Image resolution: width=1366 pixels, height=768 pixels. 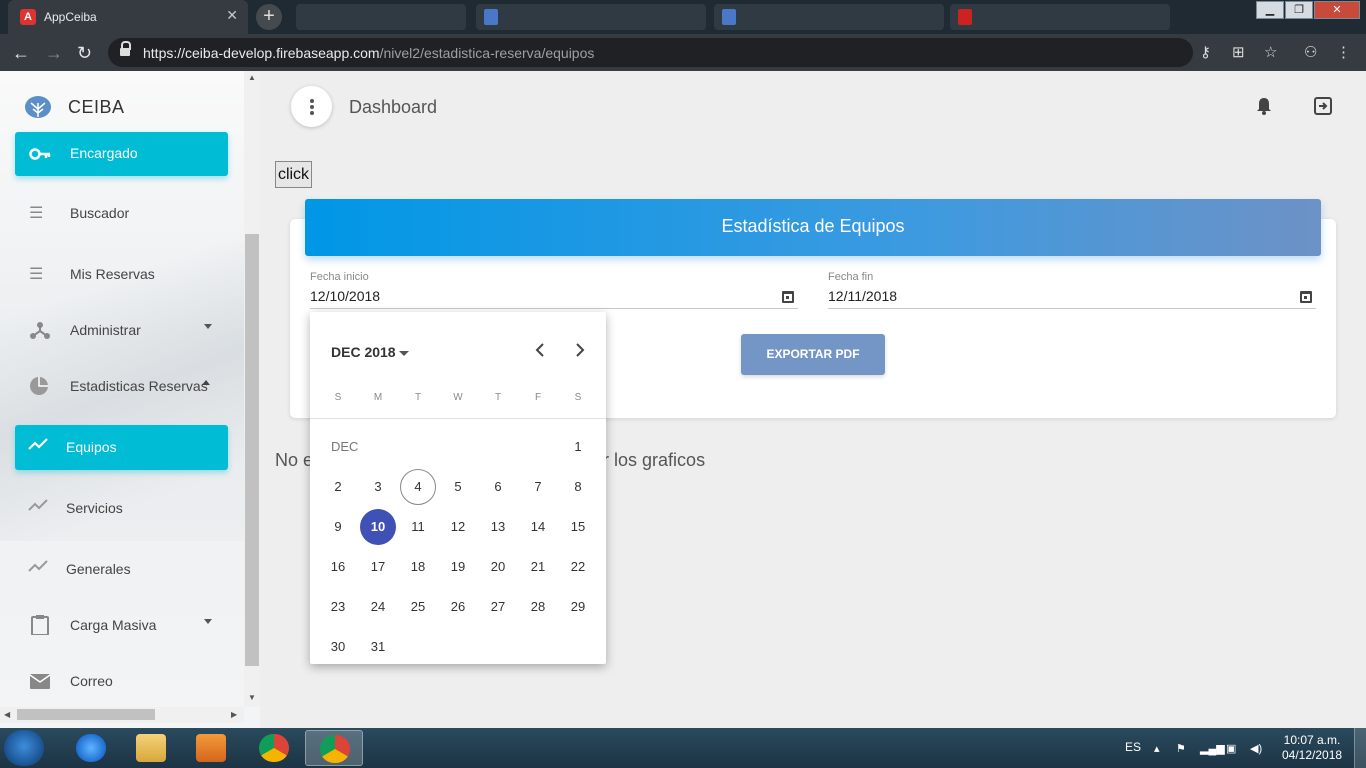 I want to click on sidebar-item-estadisticas-reservas: Estadisticas Reservas, so click(x=121, y=386).